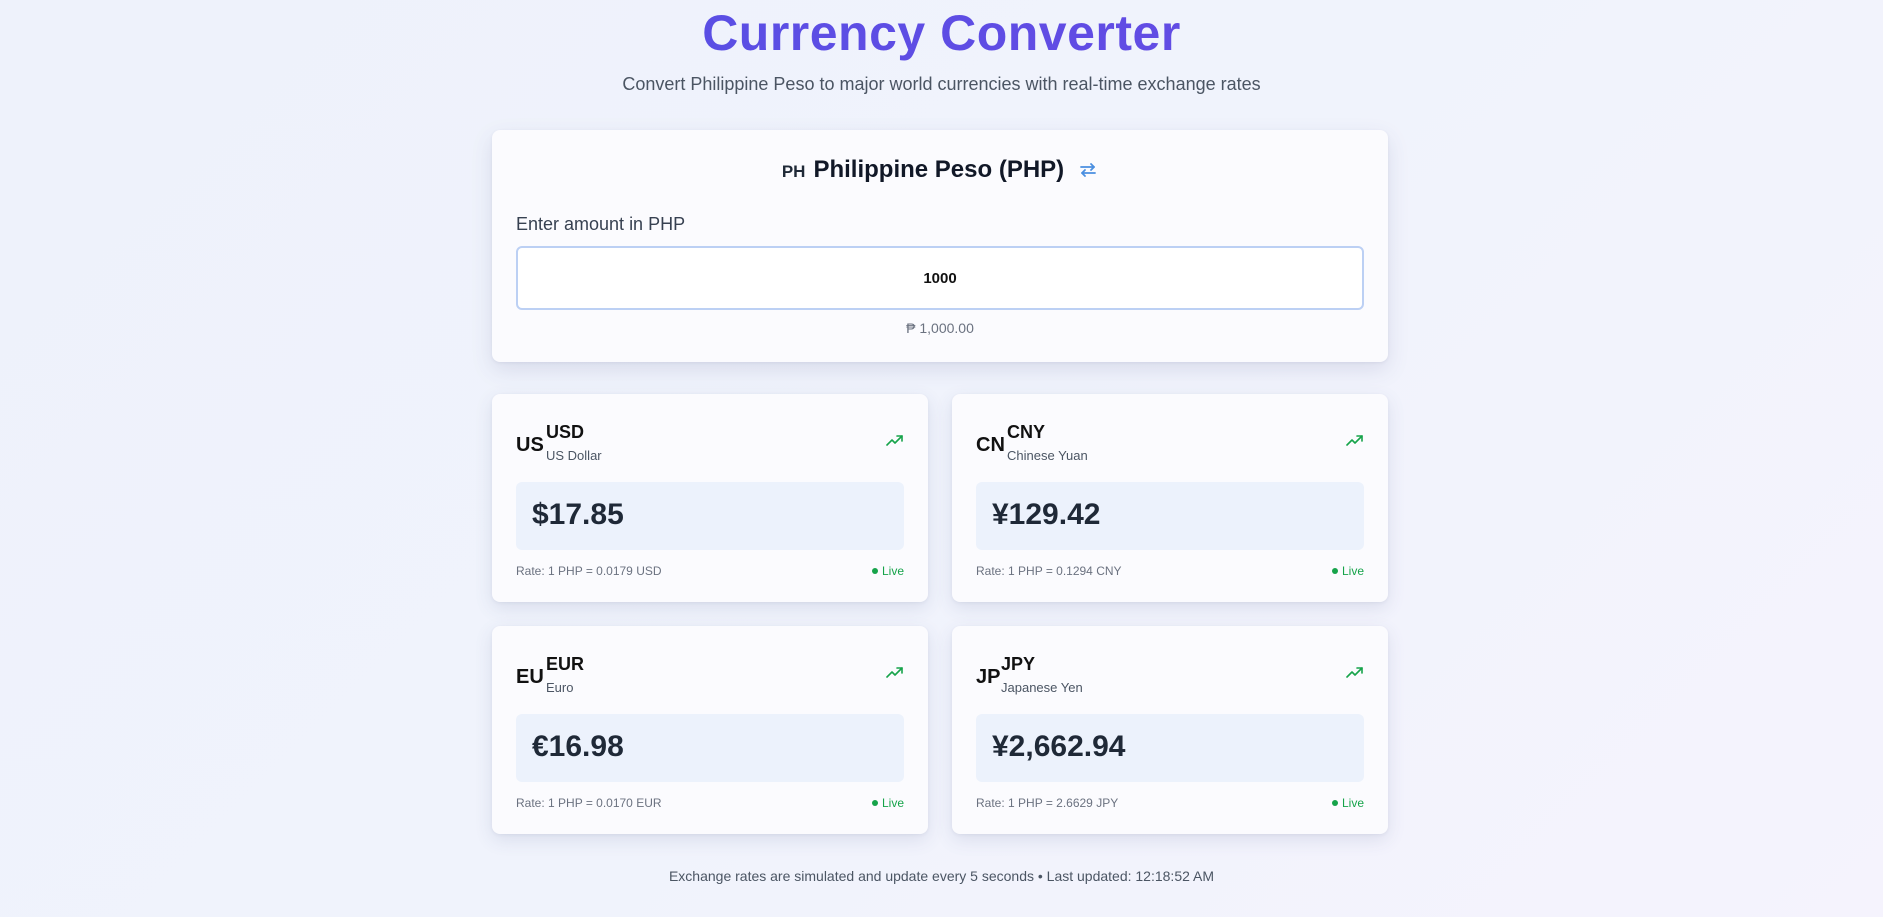 The image size is (1883, 917). What do you see at coordinates (941, 33) in the screenshot?
I see `page-title: Currency Converter` at bounding box center [941, 33].